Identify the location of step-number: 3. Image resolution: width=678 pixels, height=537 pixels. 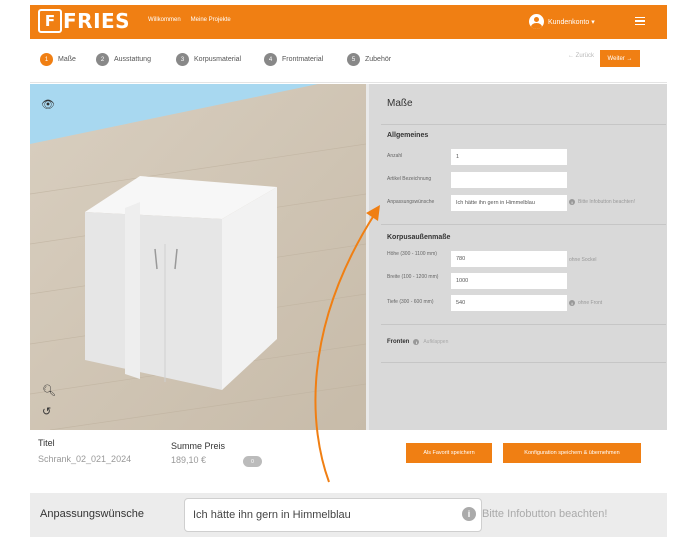
(182, 59).